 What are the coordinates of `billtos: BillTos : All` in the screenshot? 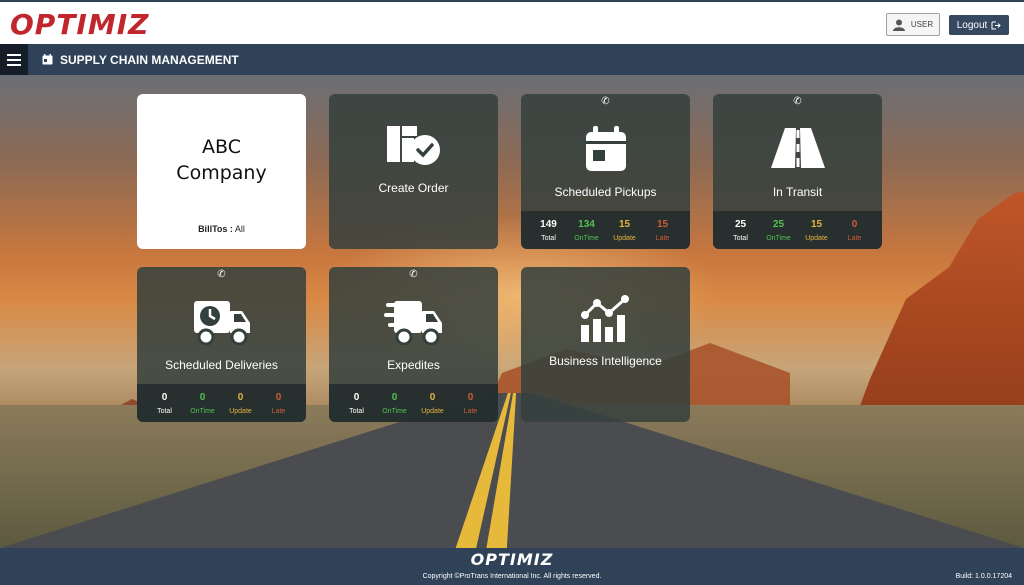 It's located at (221, 229).